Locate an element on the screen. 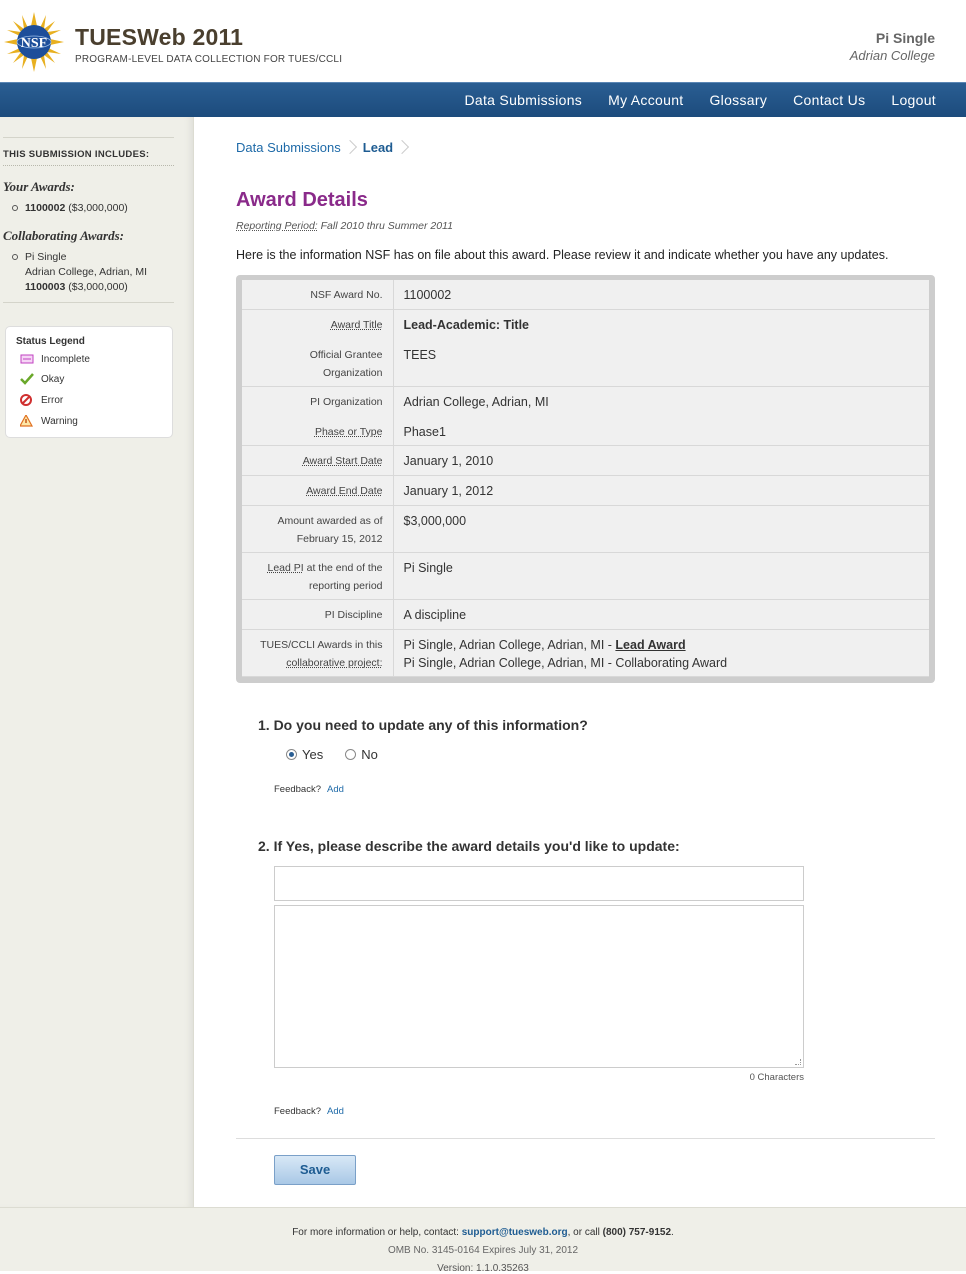  table-row: Award End Date January 1, 2012 is located at coordinates (585, 490).